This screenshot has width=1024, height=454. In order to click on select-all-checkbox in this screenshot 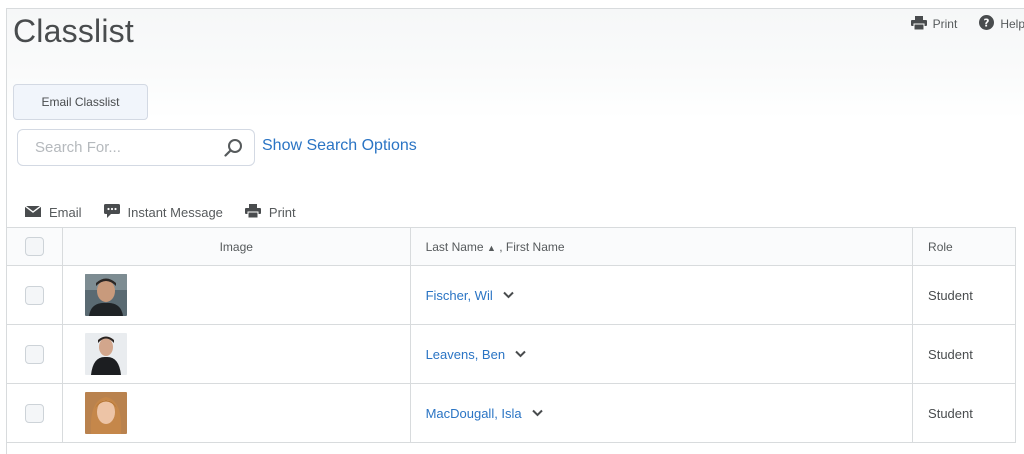, I will do `click(34, 246)`.